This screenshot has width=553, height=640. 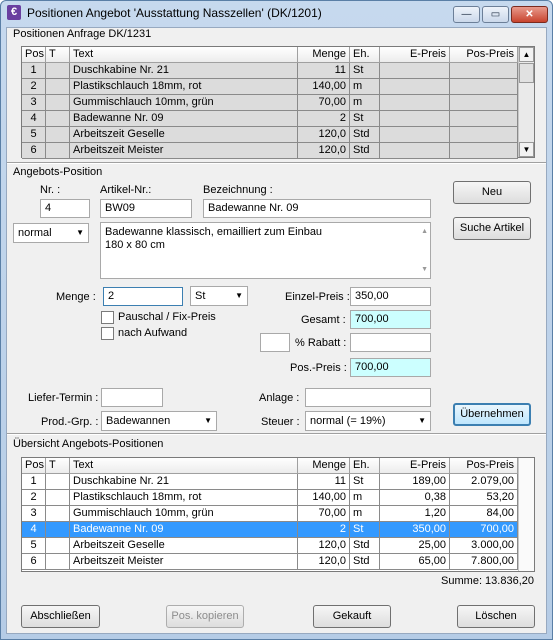 I want to click on maximize-icon: ▭, so click(x=495, y=14).